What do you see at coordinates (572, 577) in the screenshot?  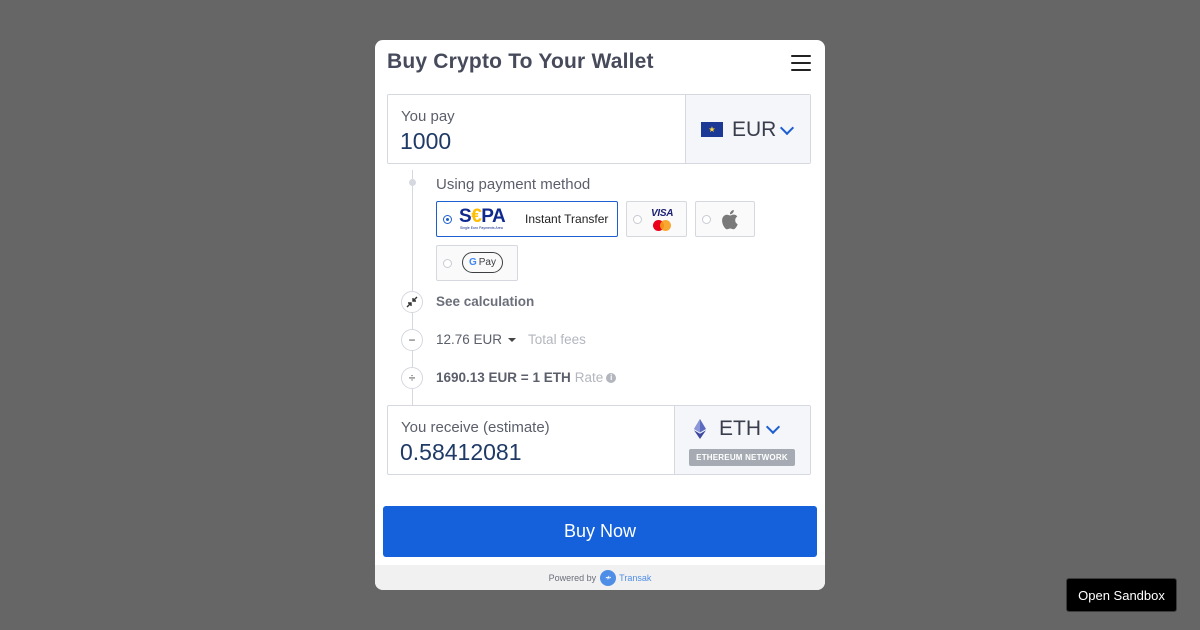 I see `powered-by-text: Powered by` at bounding box center [572, 577].